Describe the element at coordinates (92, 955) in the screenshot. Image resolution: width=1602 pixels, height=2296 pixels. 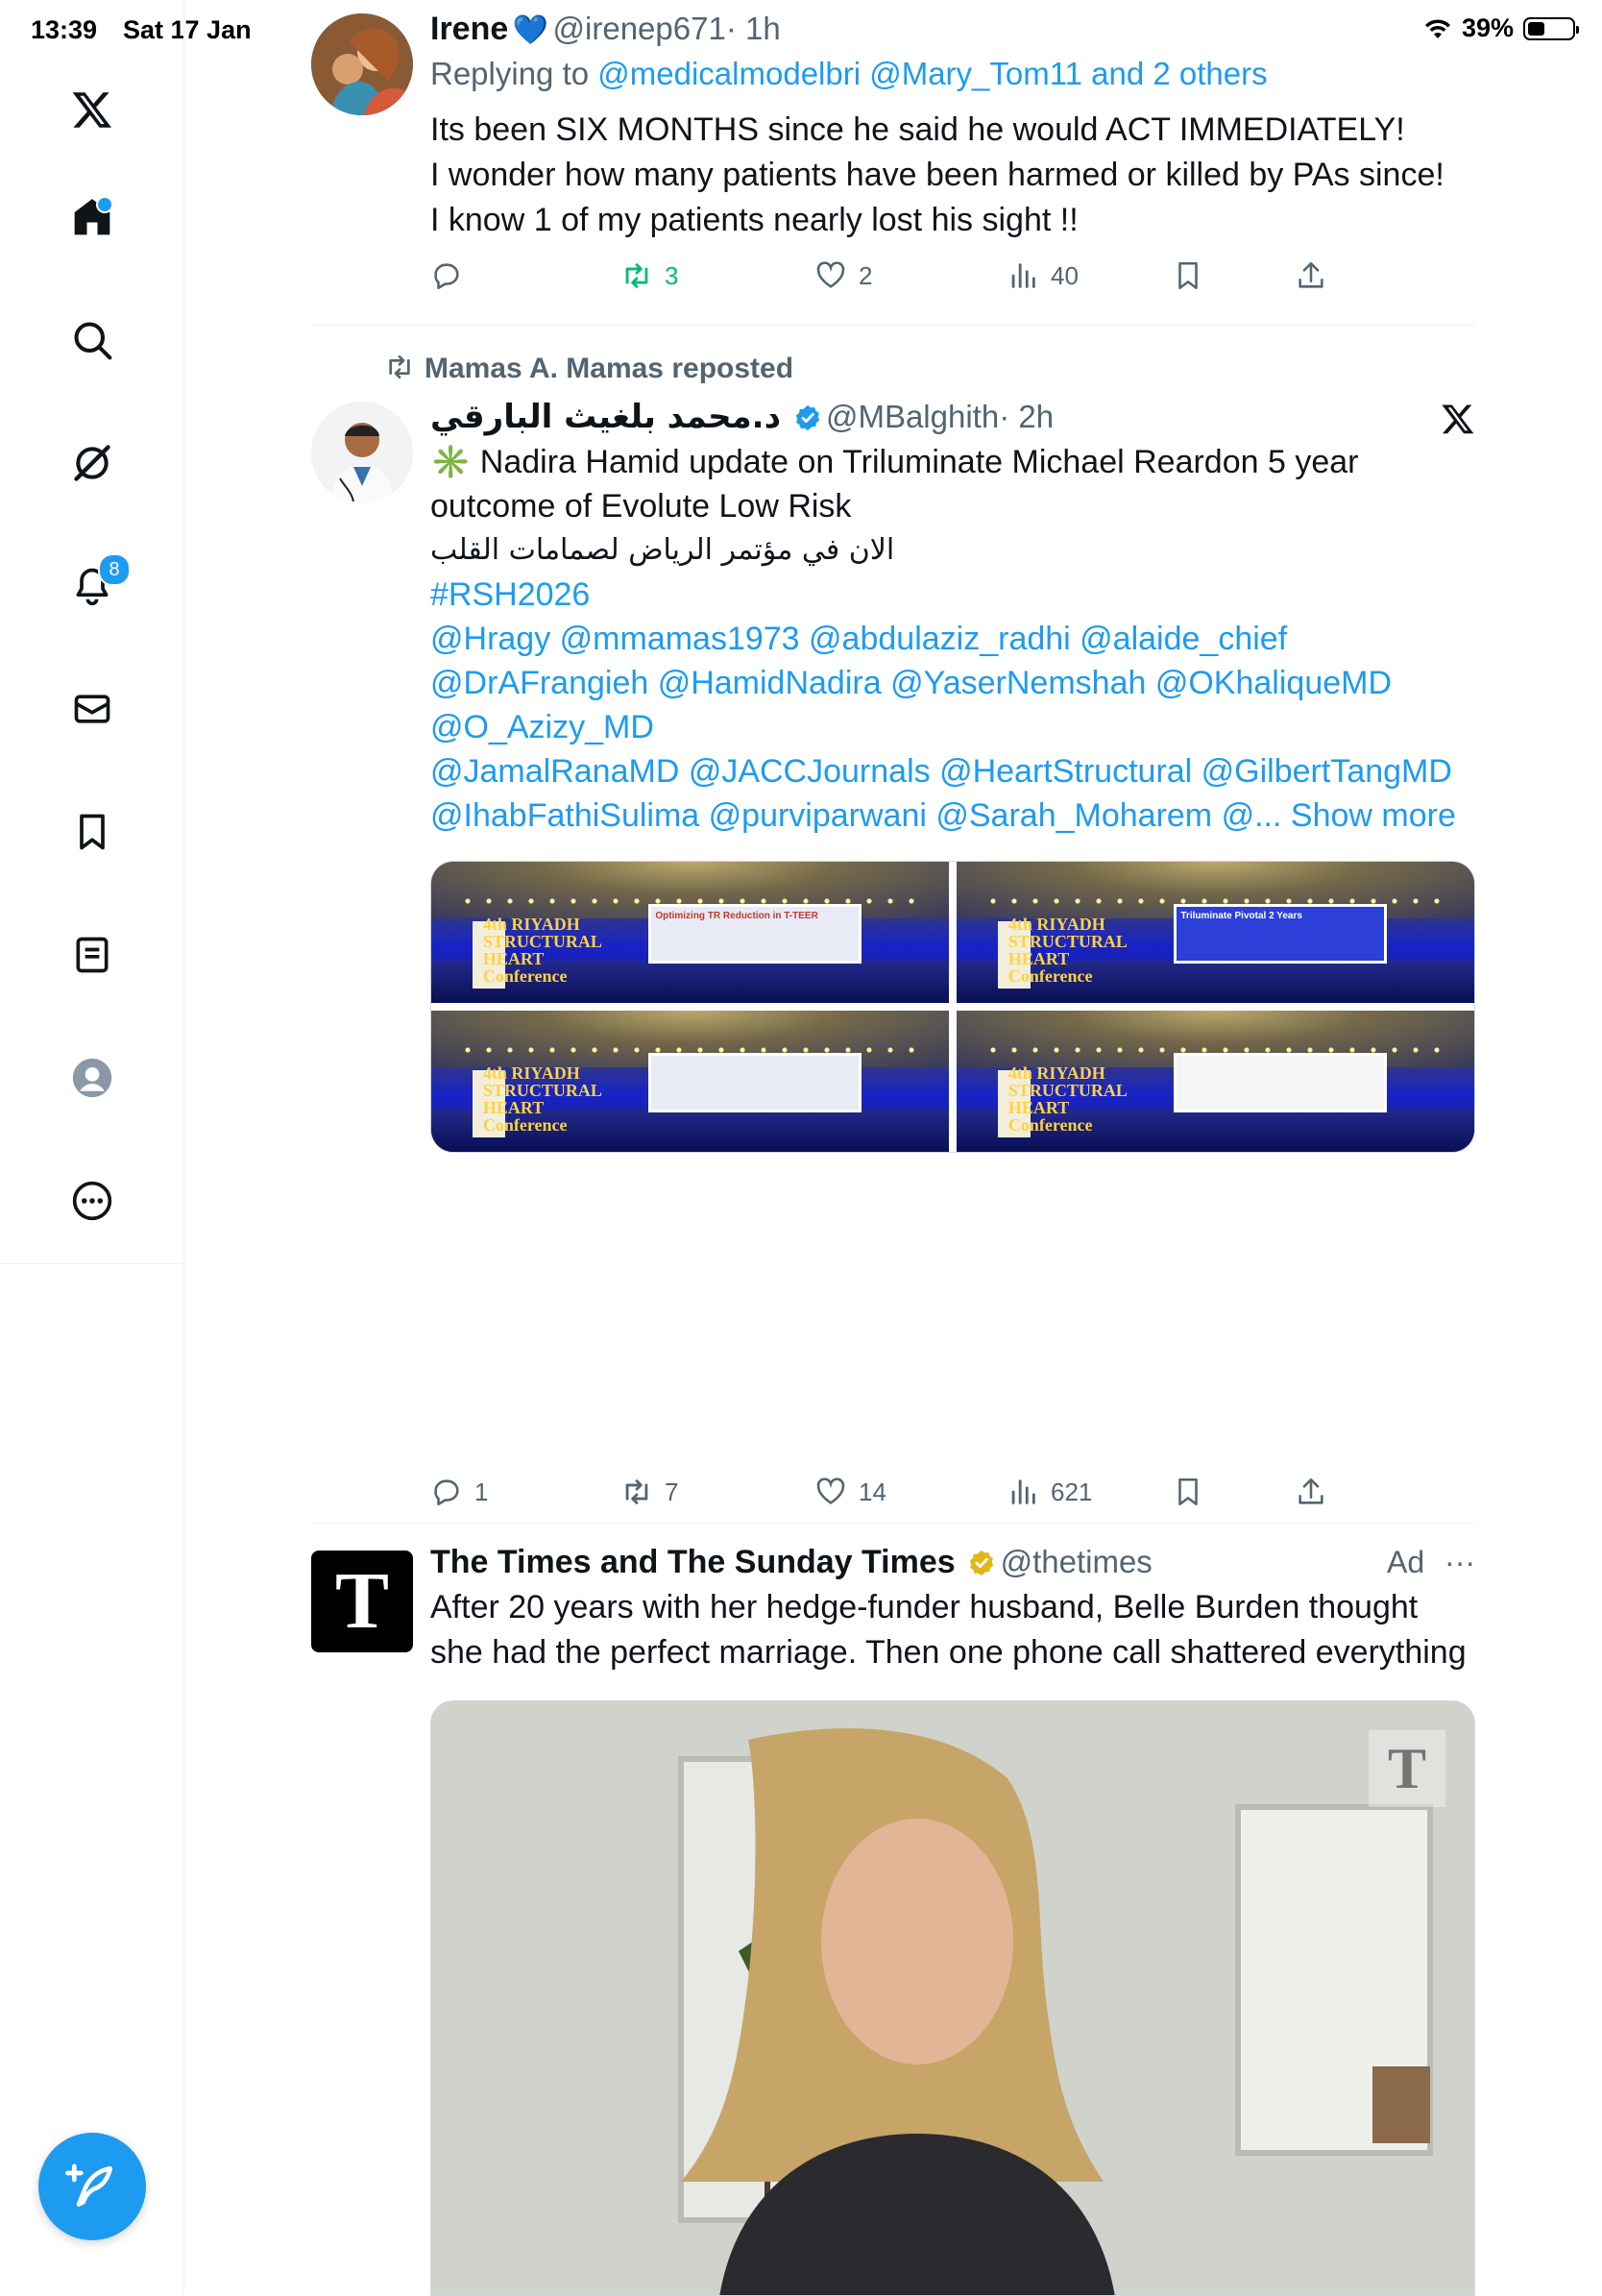
I see `lists-icon` at that location.